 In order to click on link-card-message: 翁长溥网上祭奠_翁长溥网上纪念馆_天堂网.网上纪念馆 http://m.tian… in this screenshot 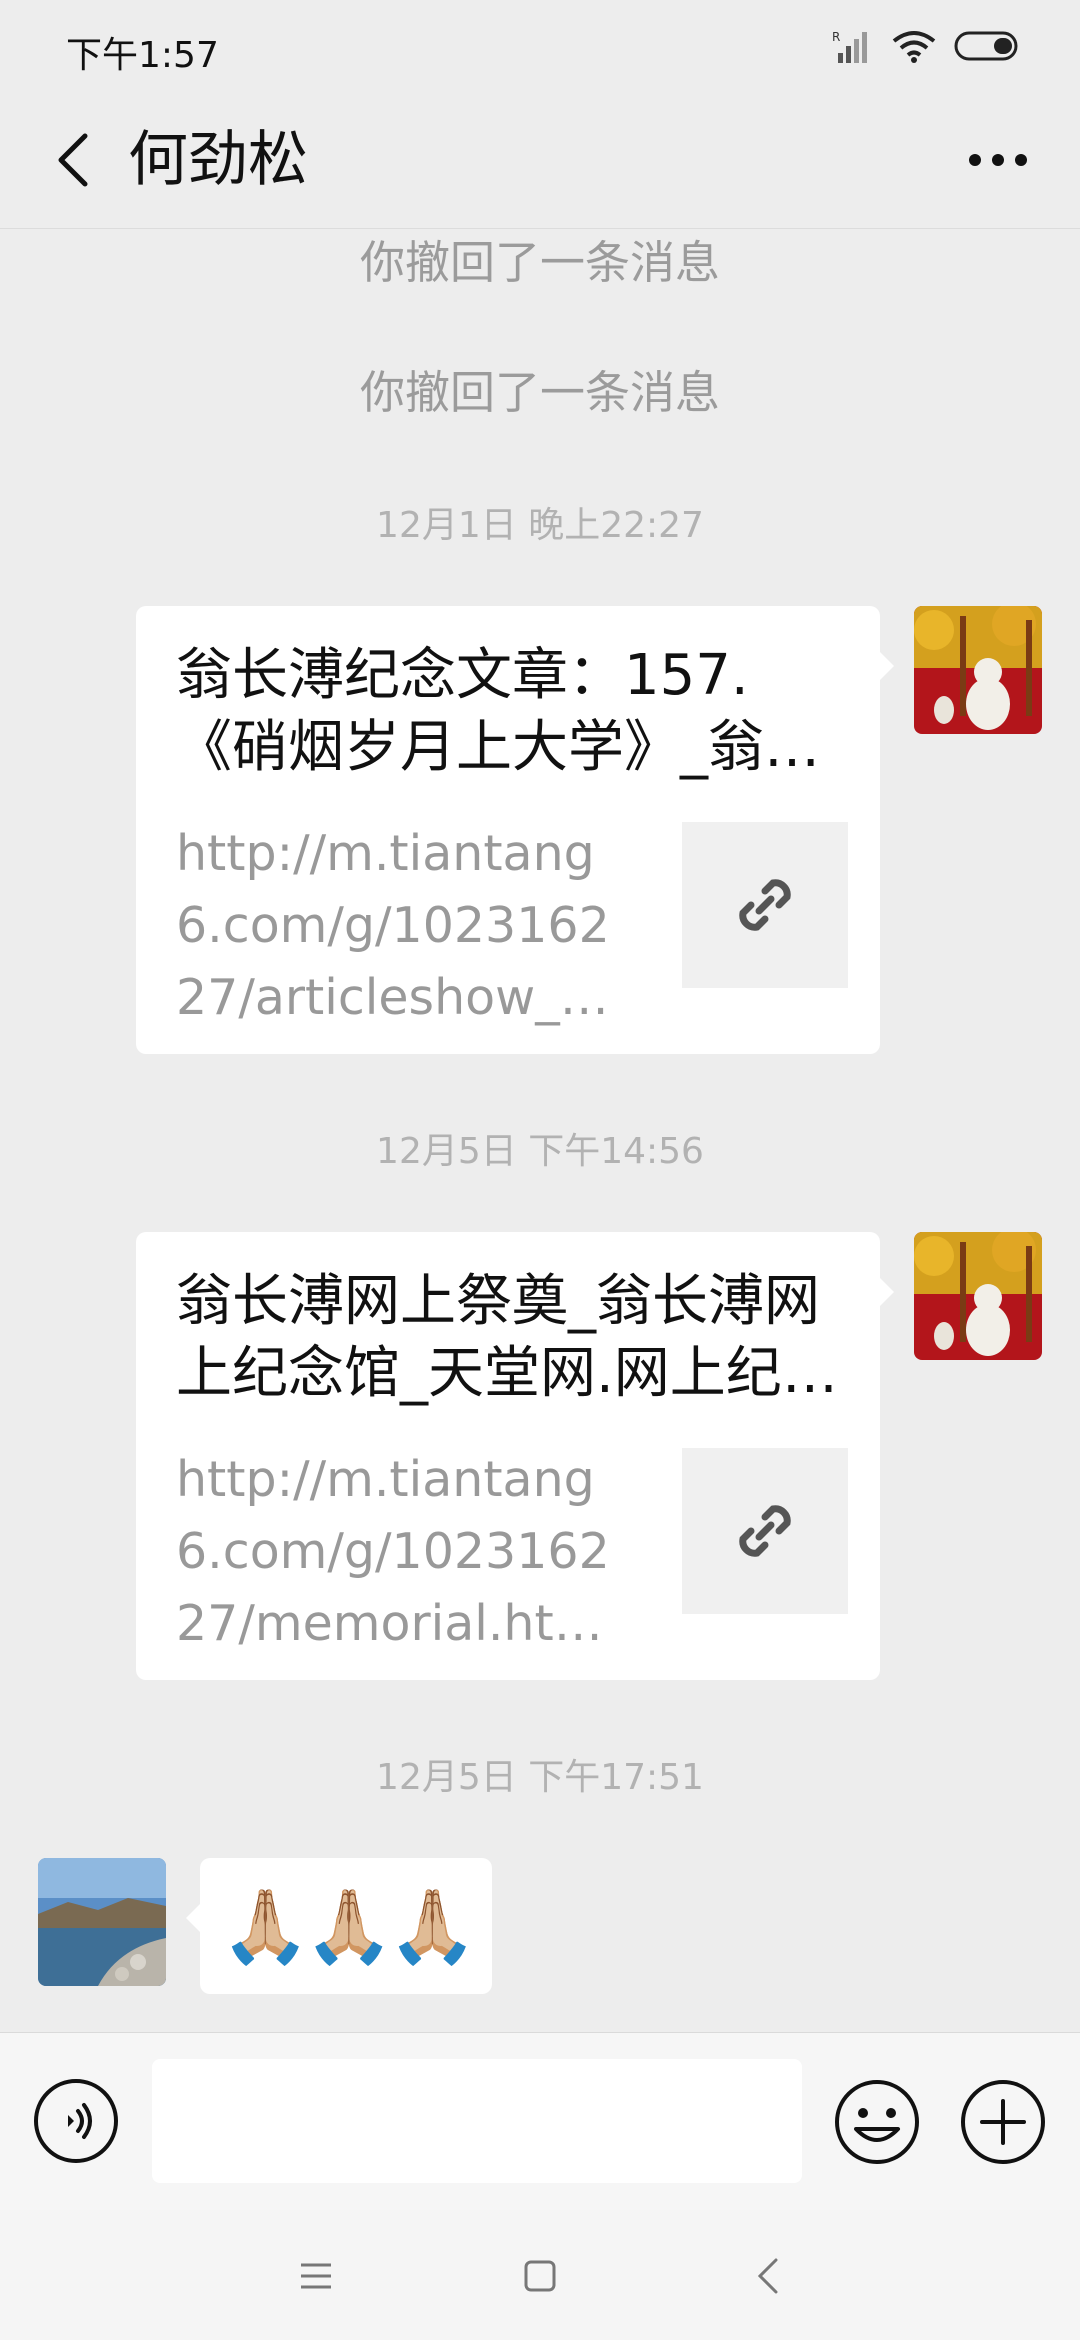, I will do `click(515, 1456)`.